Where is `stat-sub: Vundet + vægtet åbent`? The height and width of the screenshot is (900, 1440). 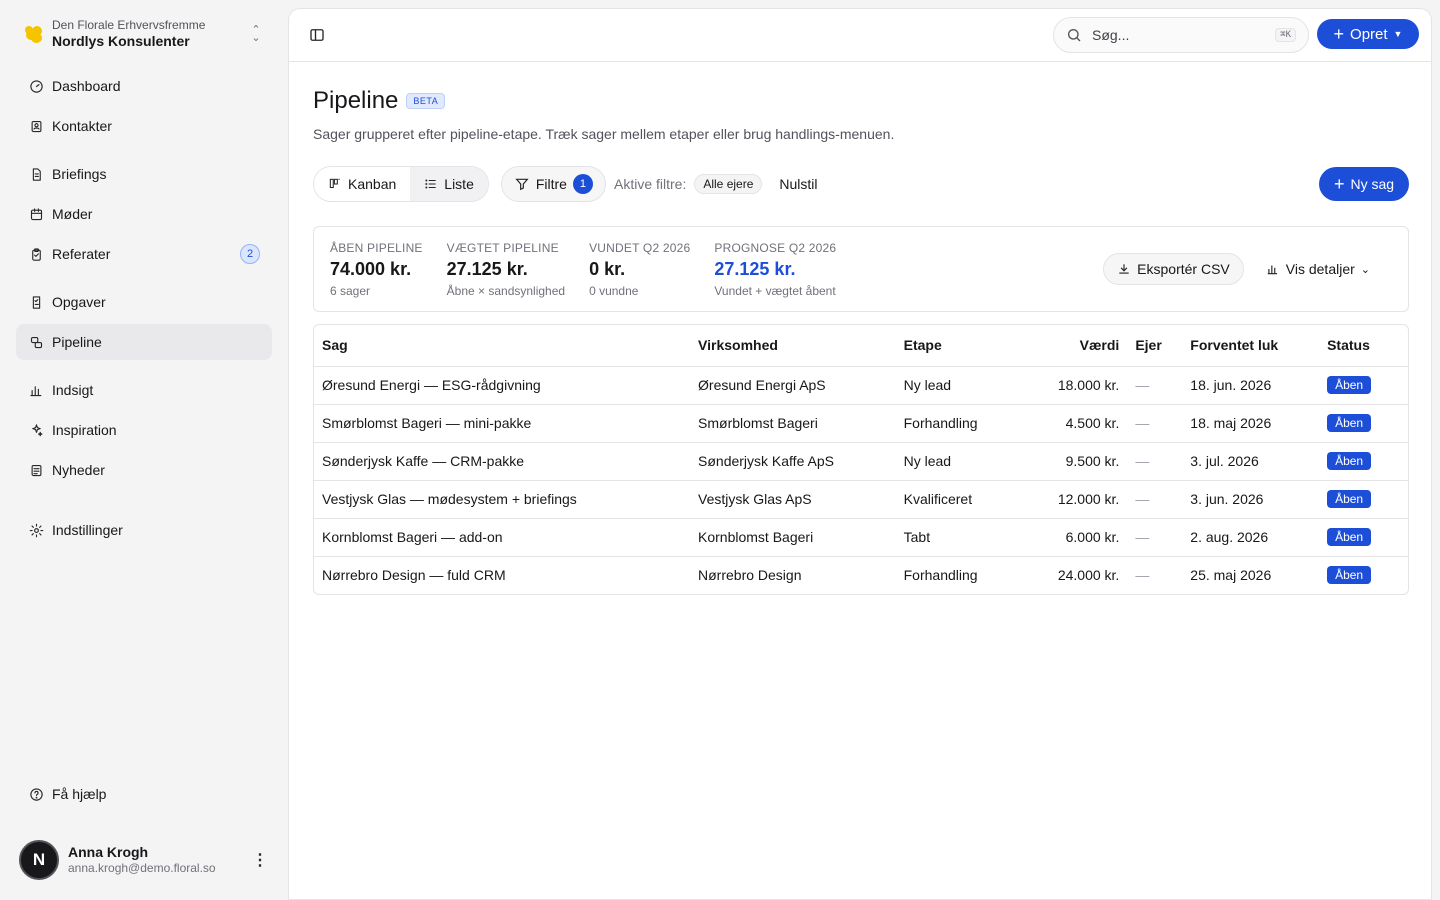
stat-sub: Vundet + vægtet åbent is located at coordinates (775, 290).